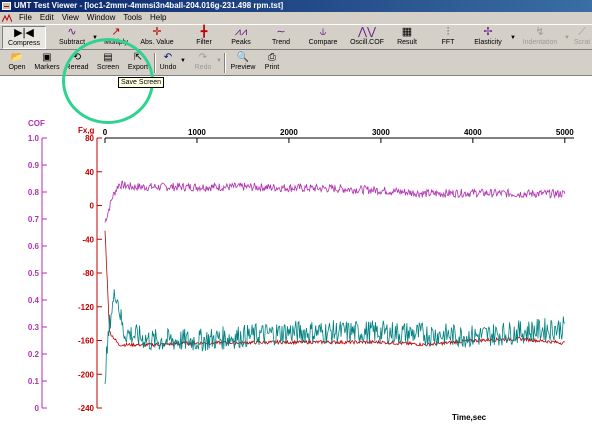  I want to click on fft-icon: ⫶, so click(448, 32).